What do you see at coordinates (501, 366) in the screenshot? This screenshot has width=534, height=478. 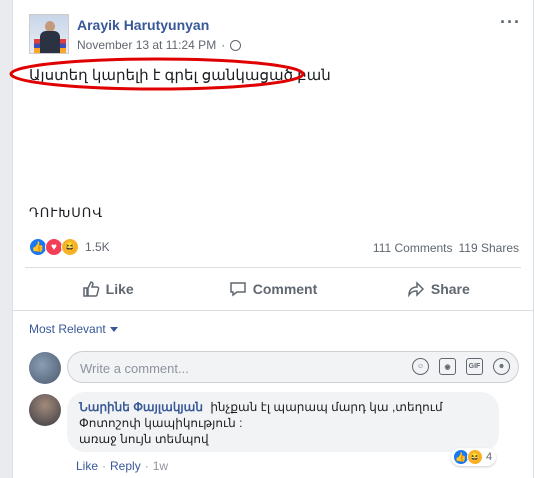 I see `sticker-icon: ☻` at bounding box center [501, 366].